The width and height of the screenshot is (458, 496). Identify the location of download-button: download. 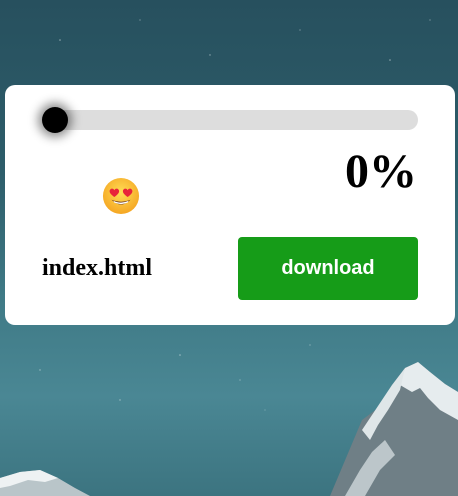
(328, 268).